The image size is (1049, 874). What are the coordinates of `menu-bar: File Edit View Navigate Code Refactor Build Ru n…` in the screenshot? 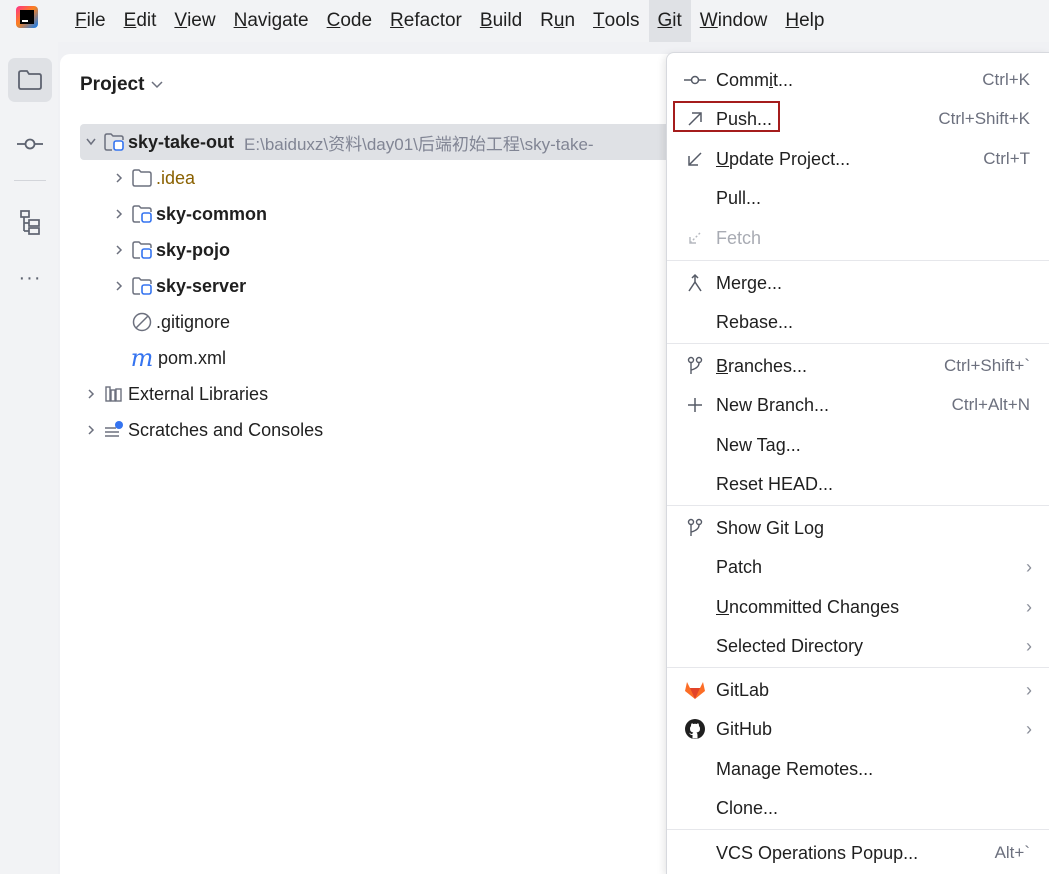 It's located at (524, 21).